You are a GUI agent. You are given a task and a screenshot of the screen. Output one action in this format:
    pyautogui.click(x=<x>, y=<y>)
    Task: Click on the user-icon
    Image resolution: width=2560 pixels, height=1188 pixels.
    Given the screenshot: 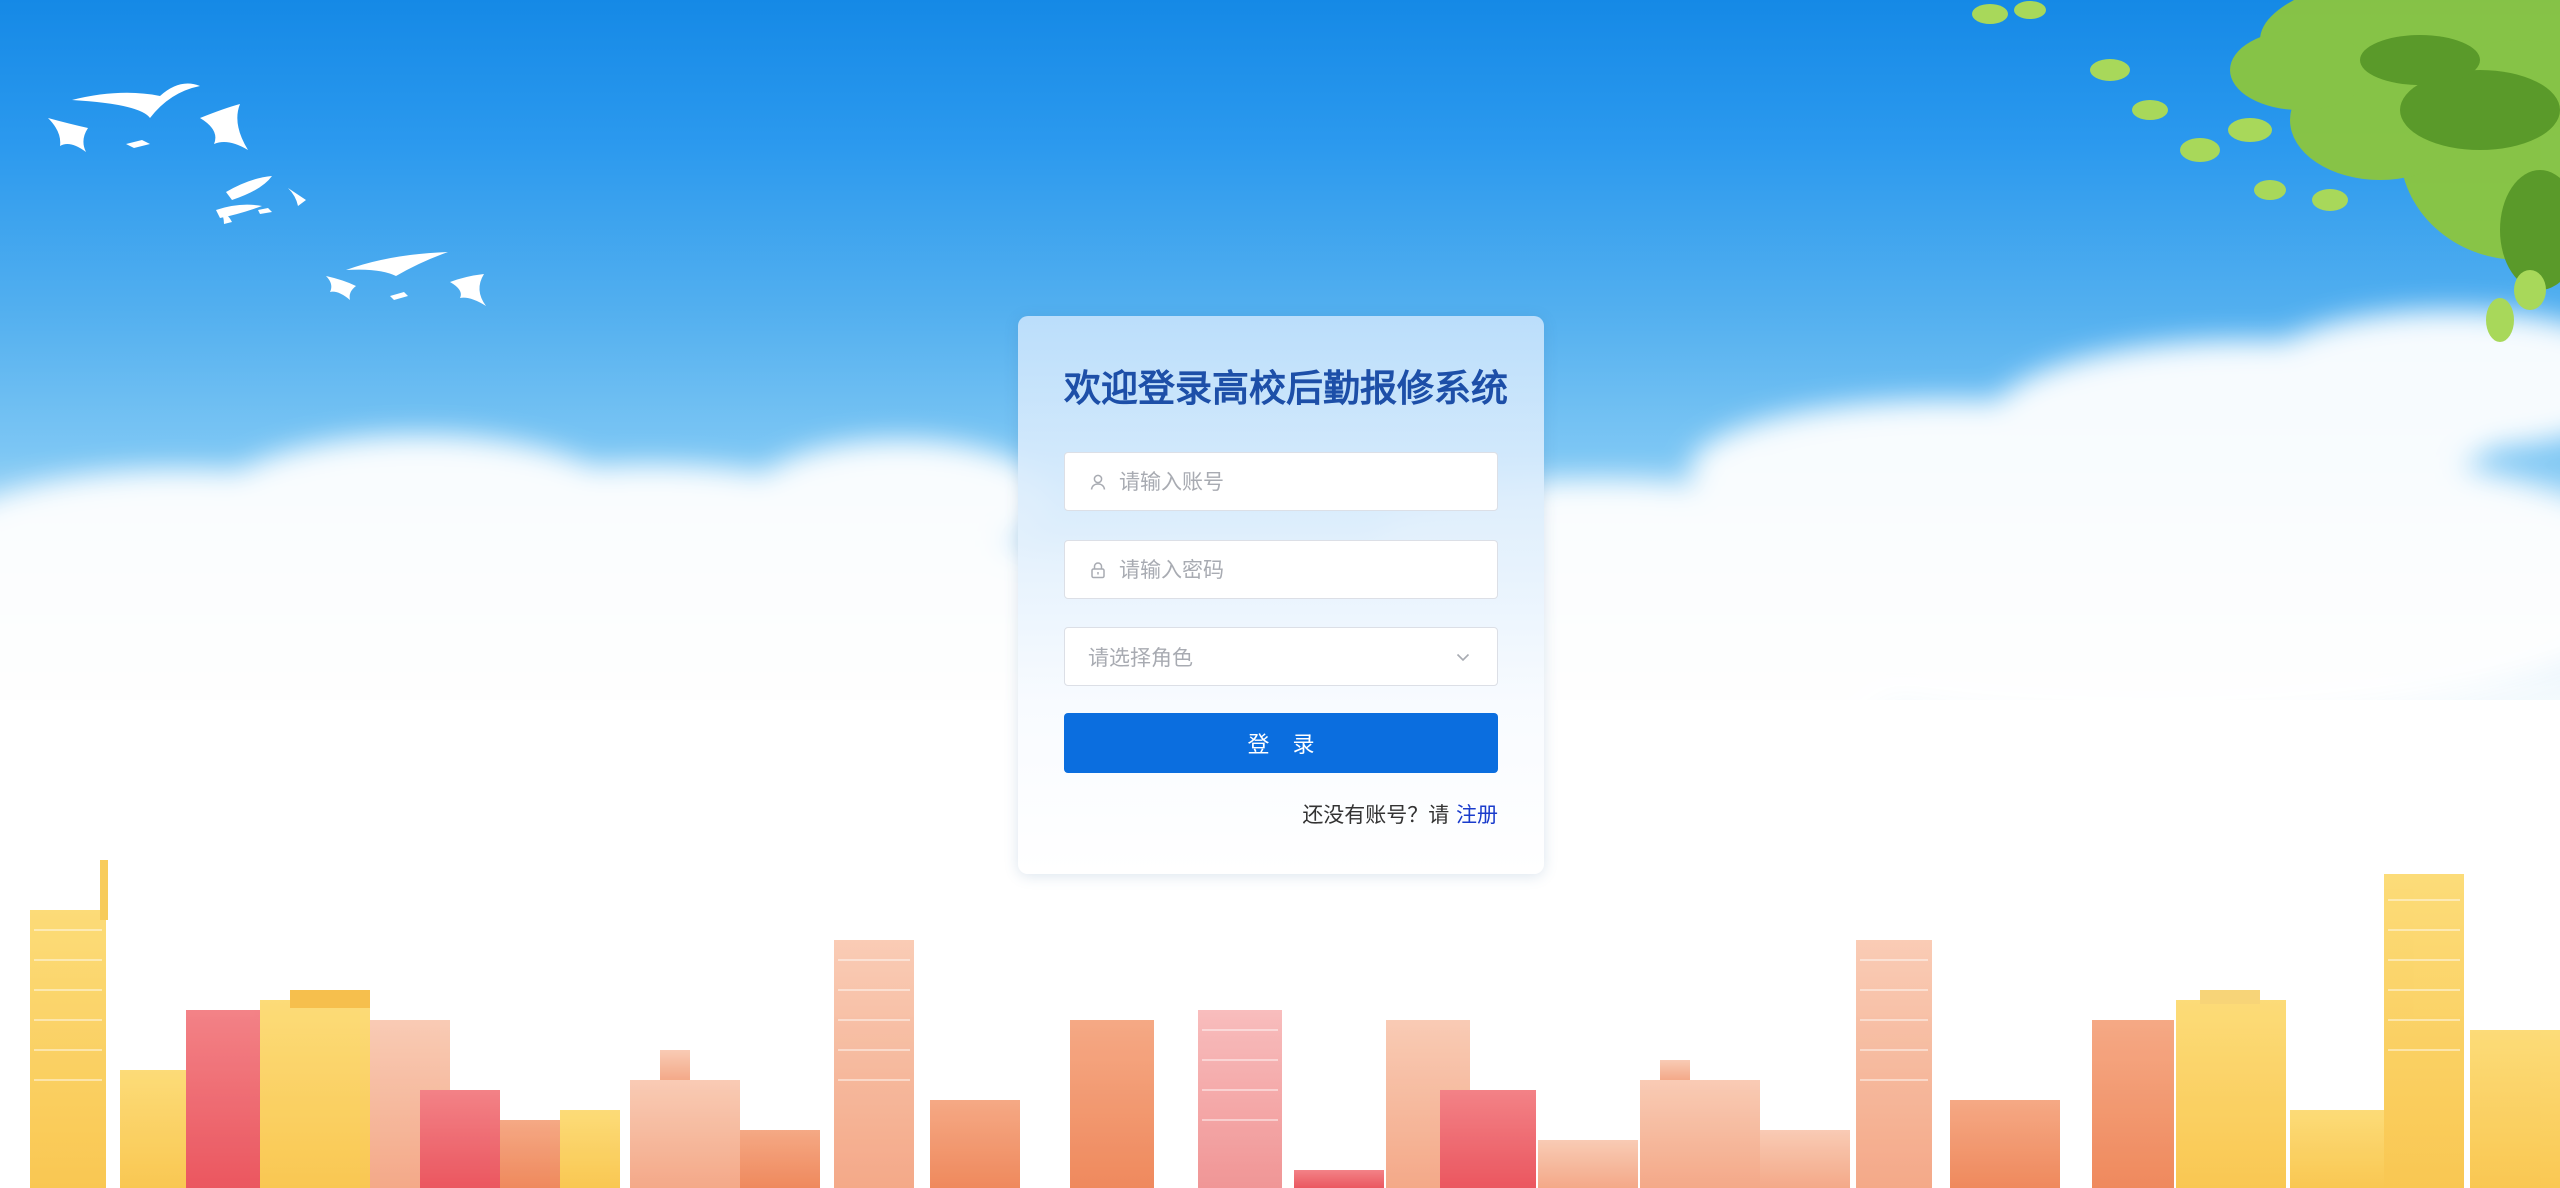 What is the action you would take?
    pyautogui.click(x=1098, y=482)
    